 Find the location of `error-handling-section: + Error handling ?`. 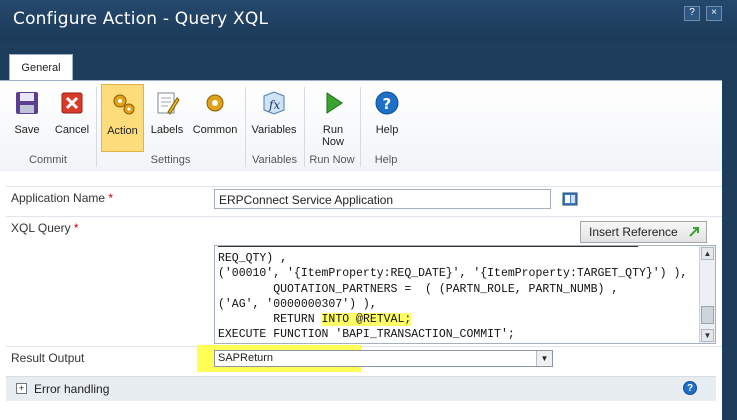

error-handling-section: + Error handling ? is located at coordinates (361, 388).